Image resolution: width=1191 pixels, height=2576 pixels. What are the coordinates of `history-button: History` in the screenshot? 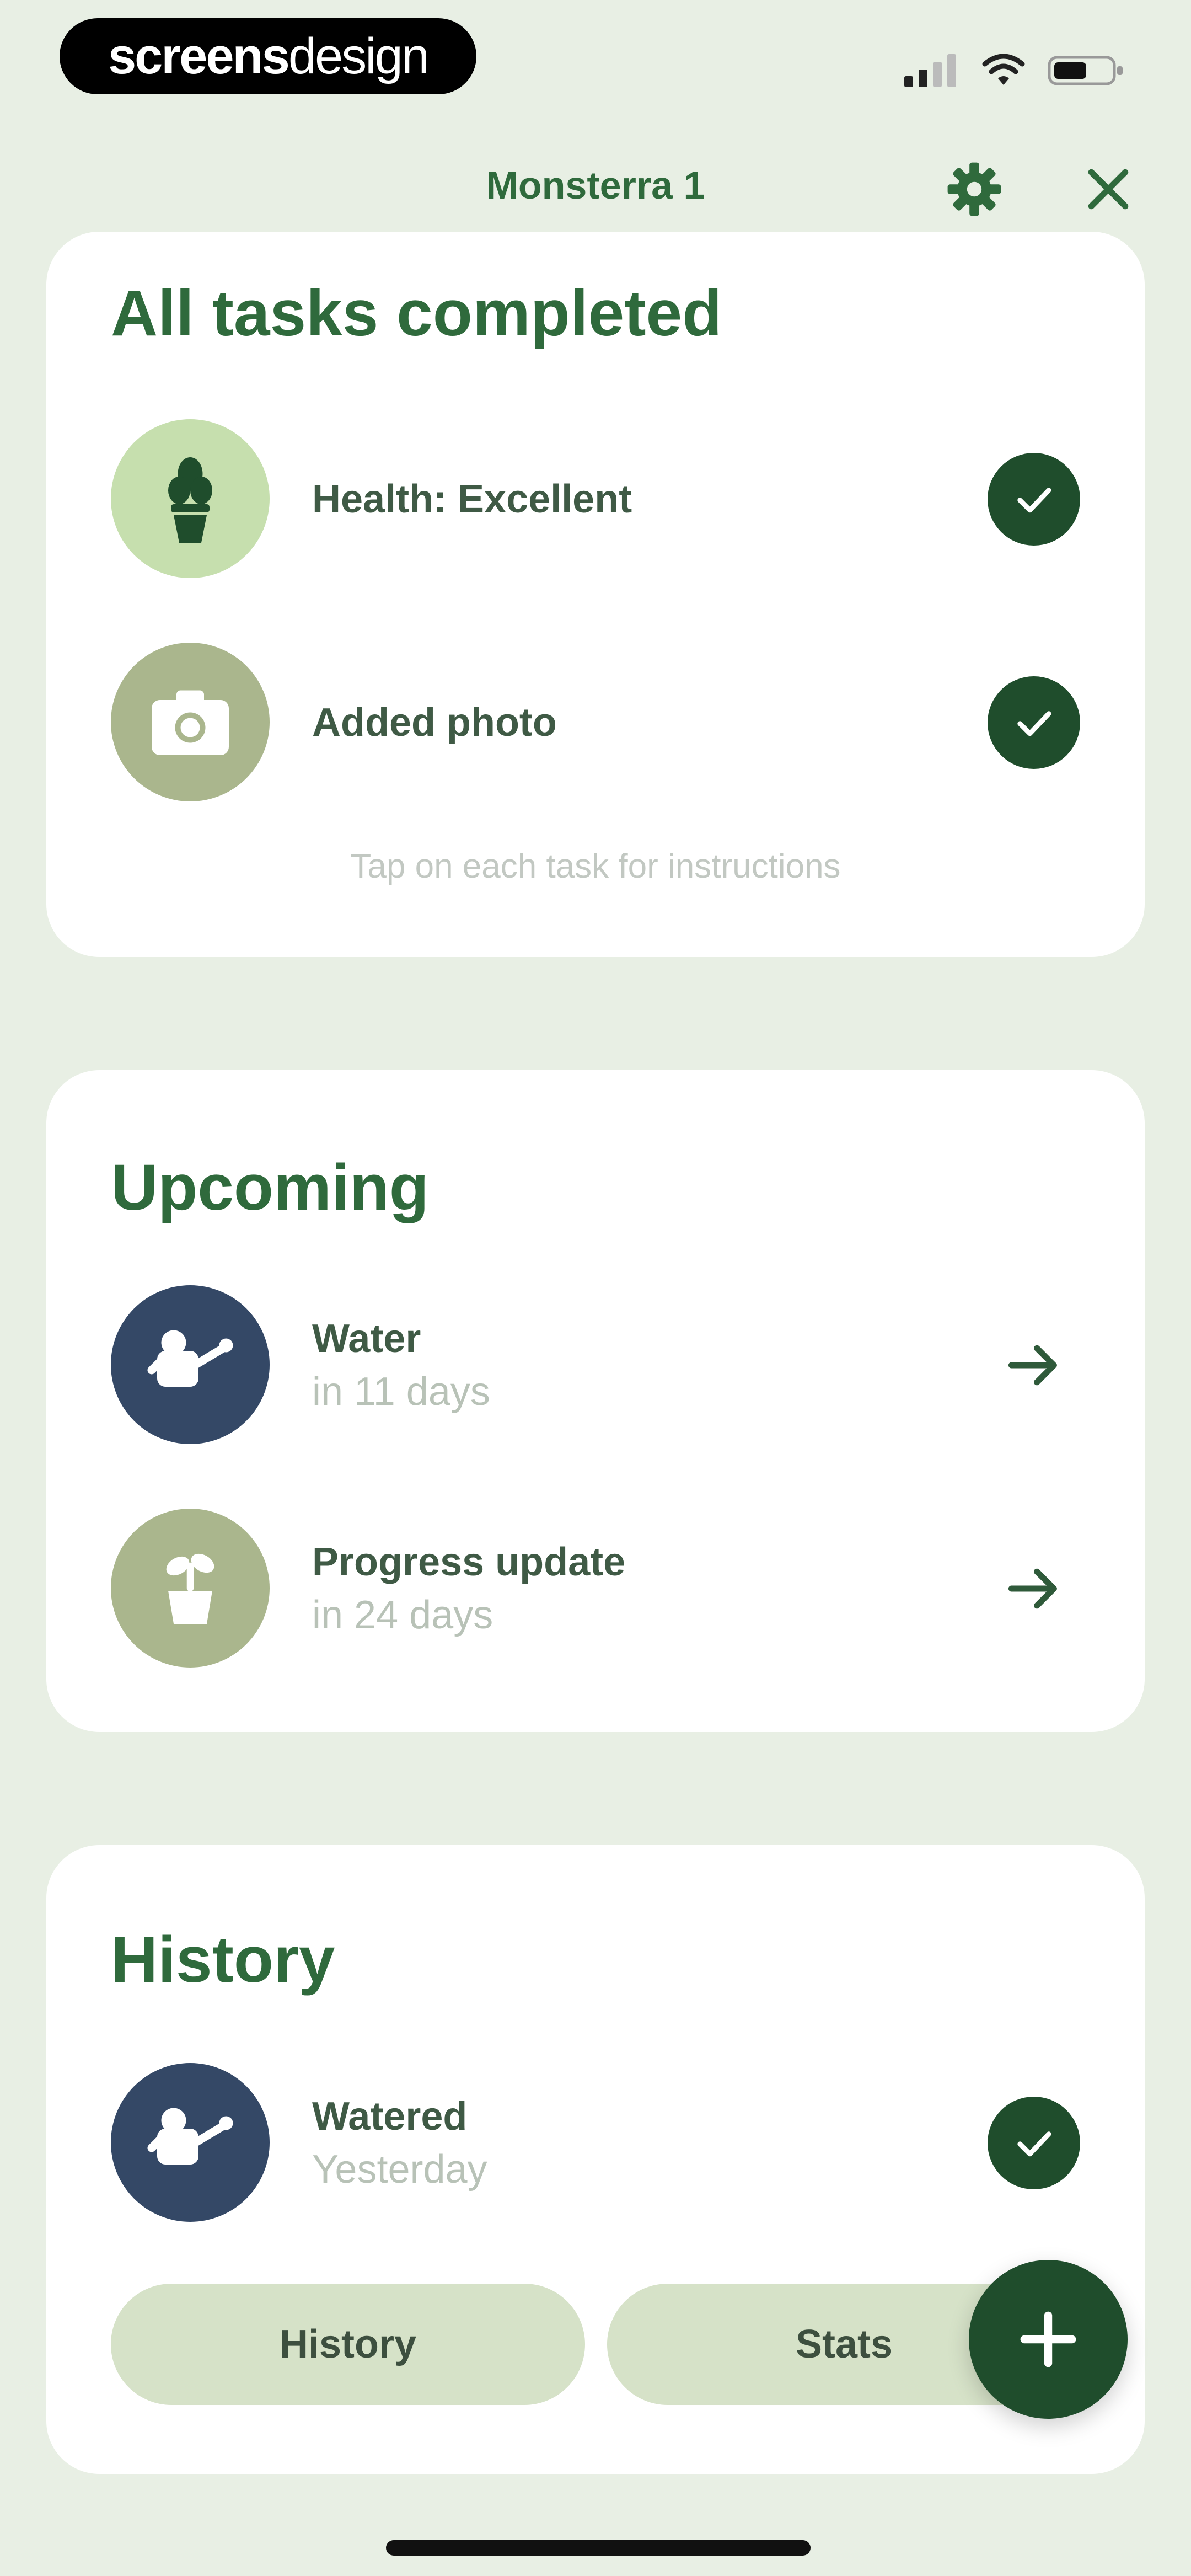 It's located at (348, 2344).